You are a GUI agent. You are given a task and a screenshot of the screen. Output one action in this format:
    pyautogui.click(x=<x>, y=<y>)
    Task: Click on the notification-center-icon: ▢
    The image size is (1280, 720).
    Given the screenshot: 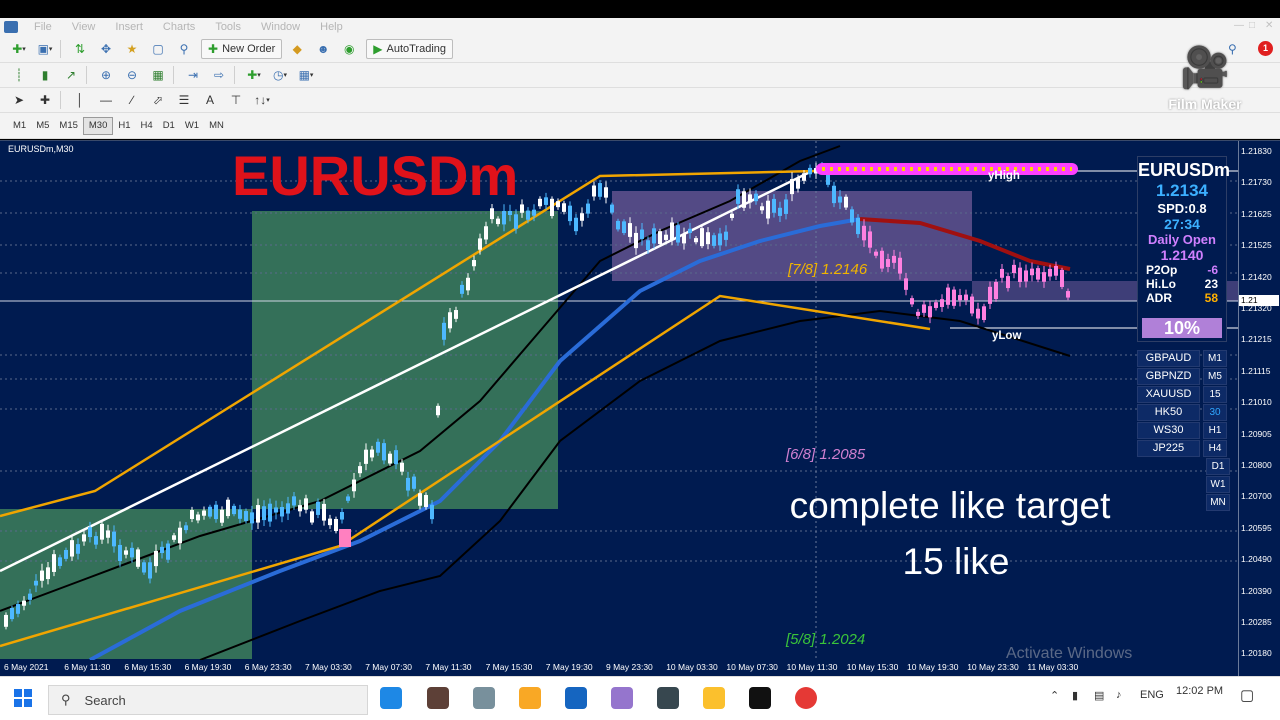 What is the action you would take?
    pyautogui.click(x=1247, y=695)
    